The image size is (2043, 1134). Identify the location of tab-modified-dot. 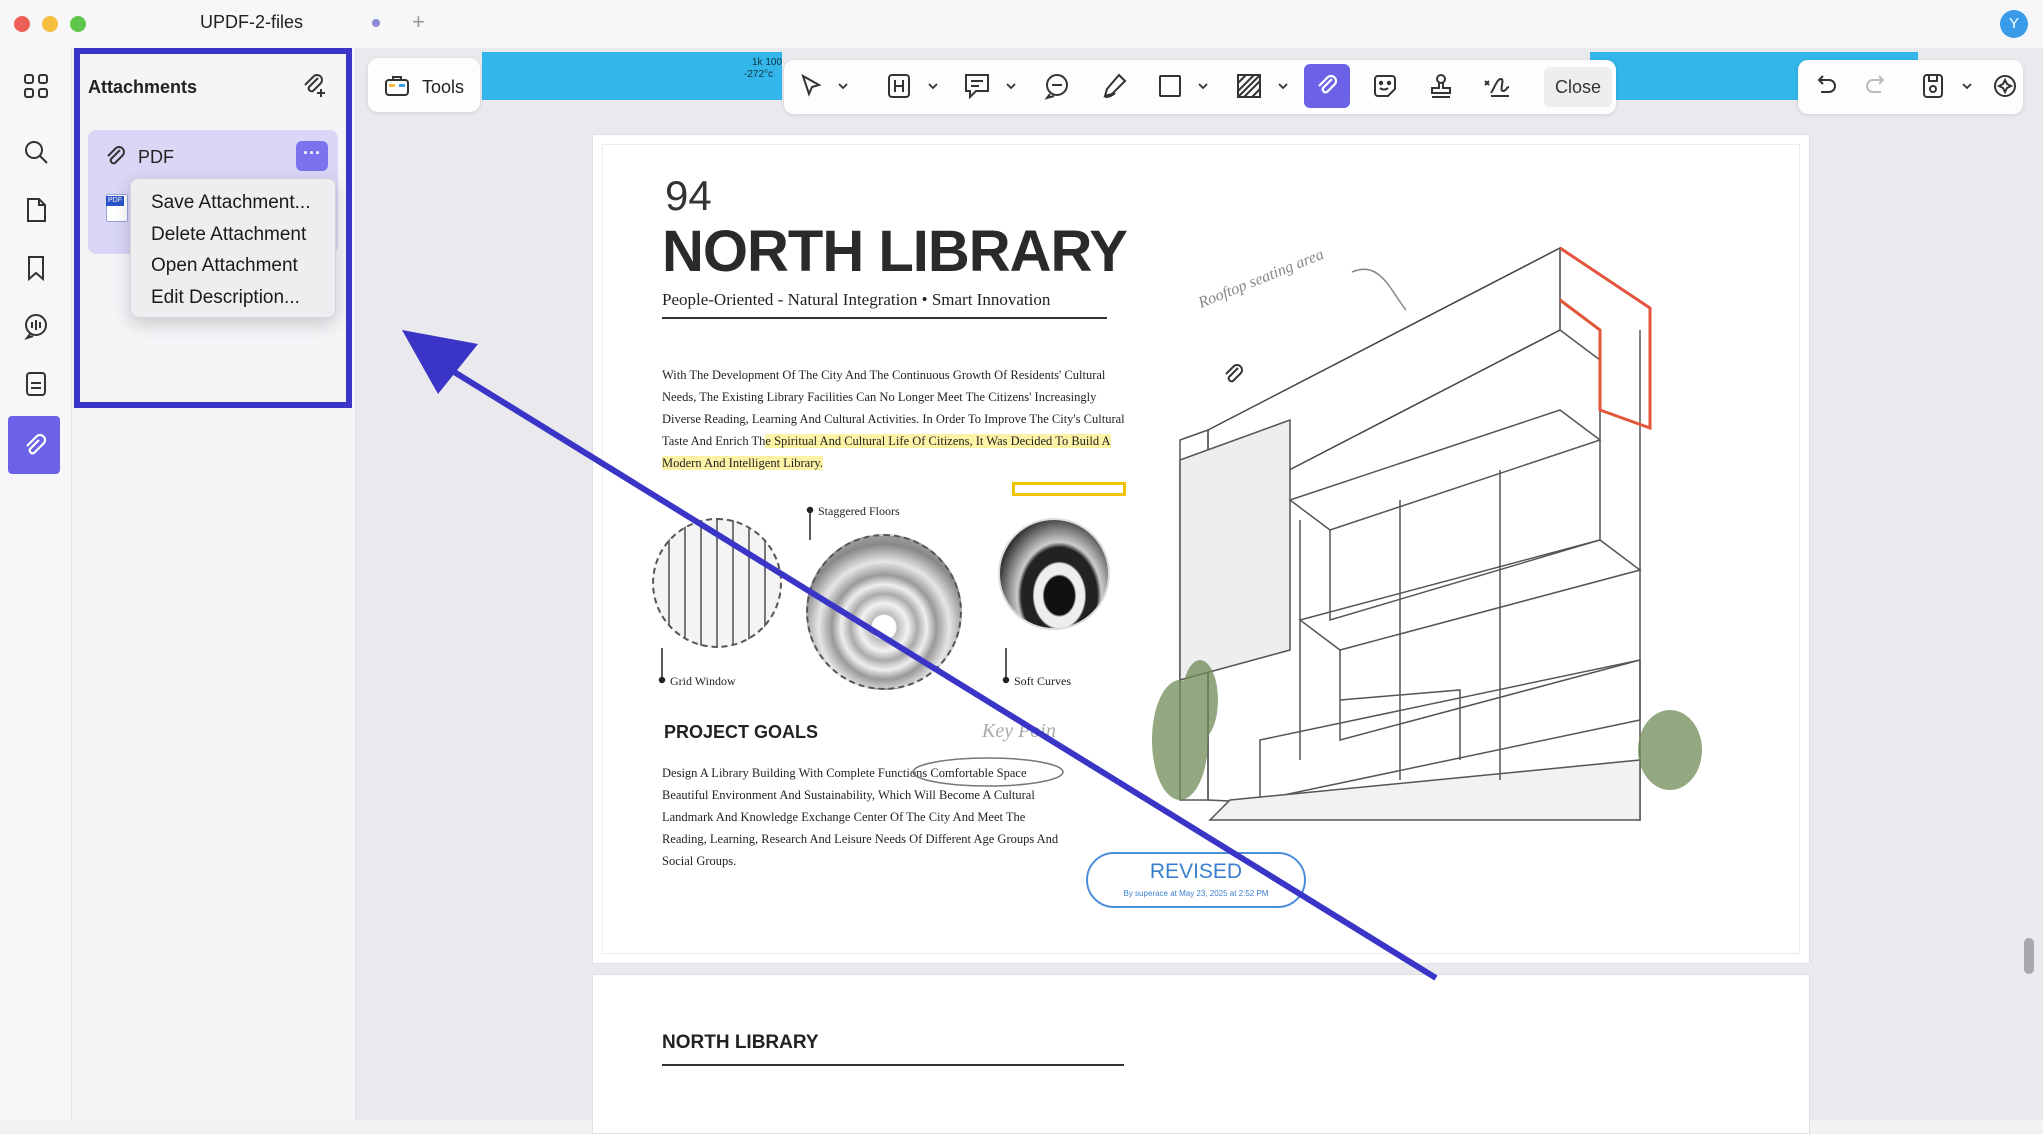
(376, 23).